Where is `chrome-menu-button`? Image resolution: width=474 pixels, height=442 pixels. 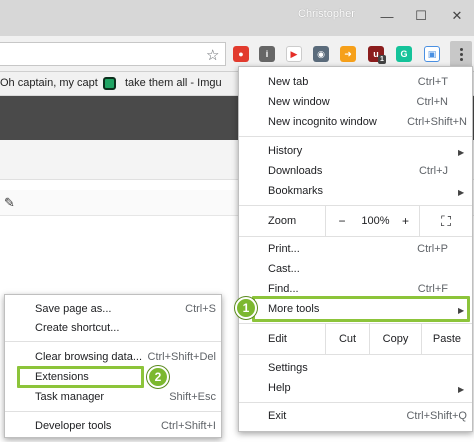
chrome-menu-button is located at coordinates (461, 54).